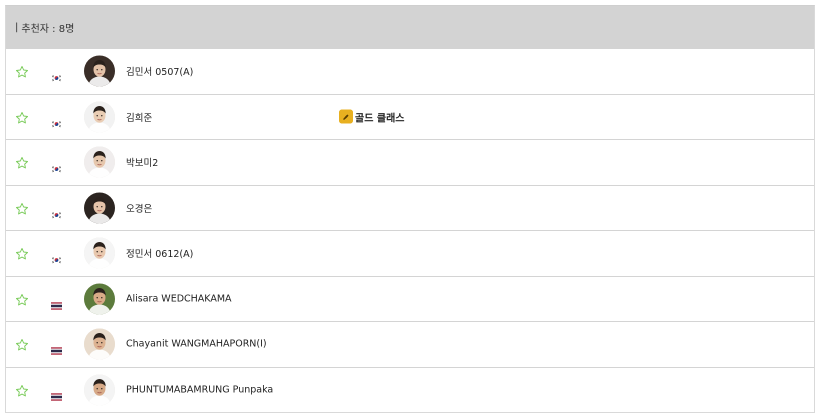  I want to click on player-row: Alisara WEDCHAKAMA, so click(410, 299).